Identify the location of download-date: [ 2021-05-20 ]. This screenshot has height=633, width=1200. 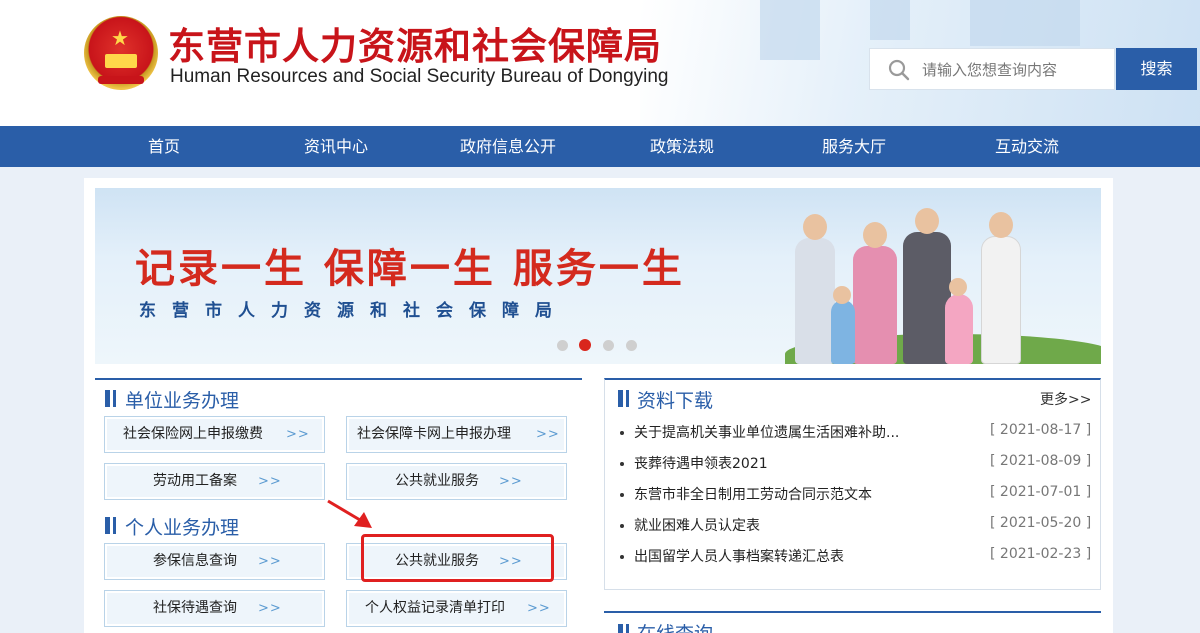
(1041, 523).